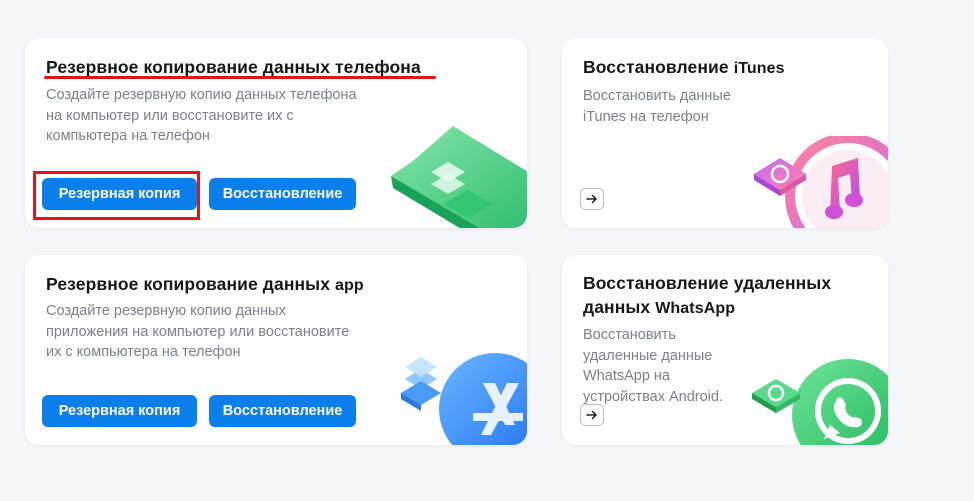 The image size is (974, 501). What do you see at coordinates (684, 67) in the screenshot?
I see `card-title: Восстановление iTunes` at bounding box center [684, 67].